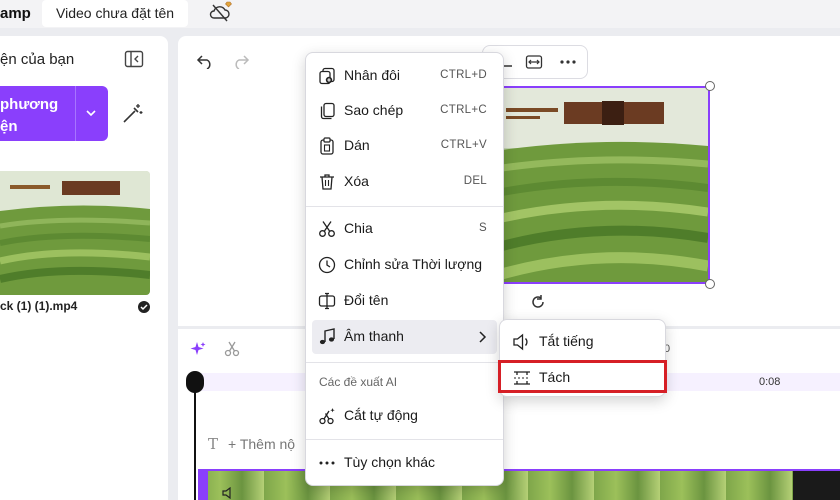 The width and height of the screenshot is (840, 500). Describe the element at coordinates (39, 306) in the screenshot. I see `clip-filename: ck (1) (1).mp4` at that location.